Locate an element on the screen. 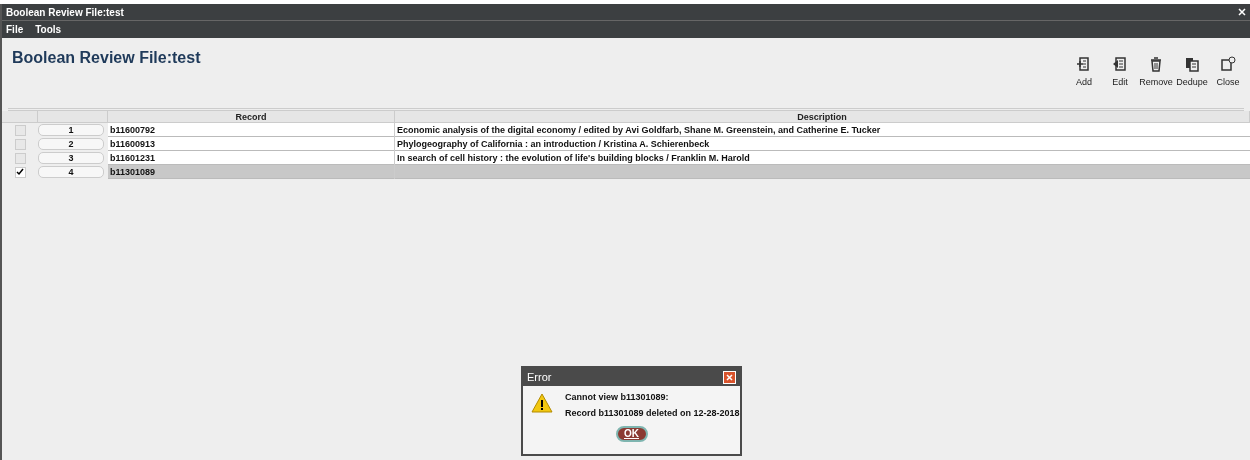 Image resolution: width=1250 pixels, height=460 pixels. documents-icon is located at coordinates (1192, 64).